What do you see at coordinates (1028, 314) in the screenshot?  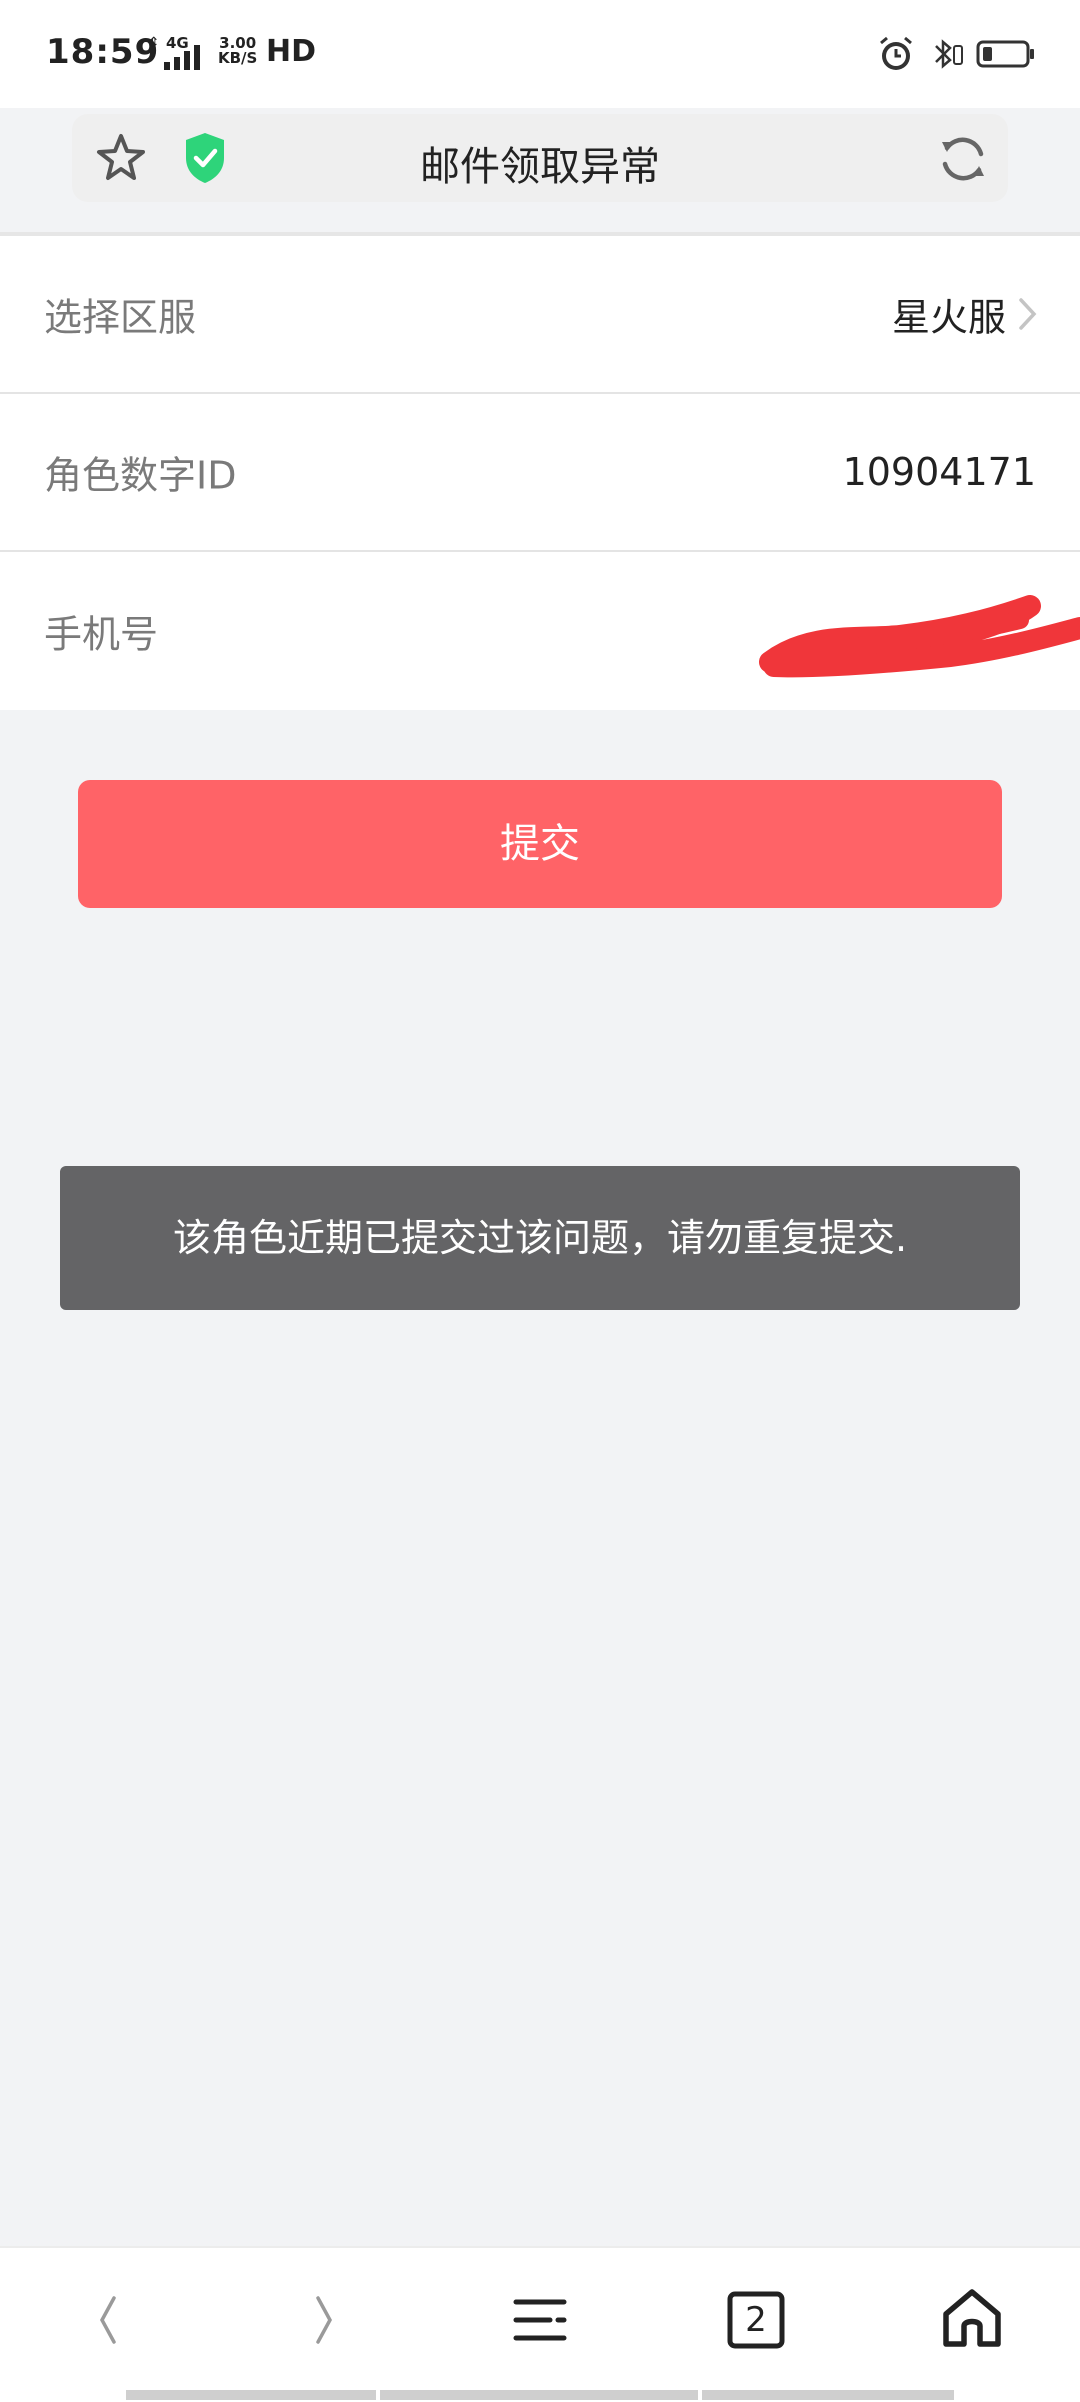 I see `chevron-right-icon` at bounding box center [1028, 314].